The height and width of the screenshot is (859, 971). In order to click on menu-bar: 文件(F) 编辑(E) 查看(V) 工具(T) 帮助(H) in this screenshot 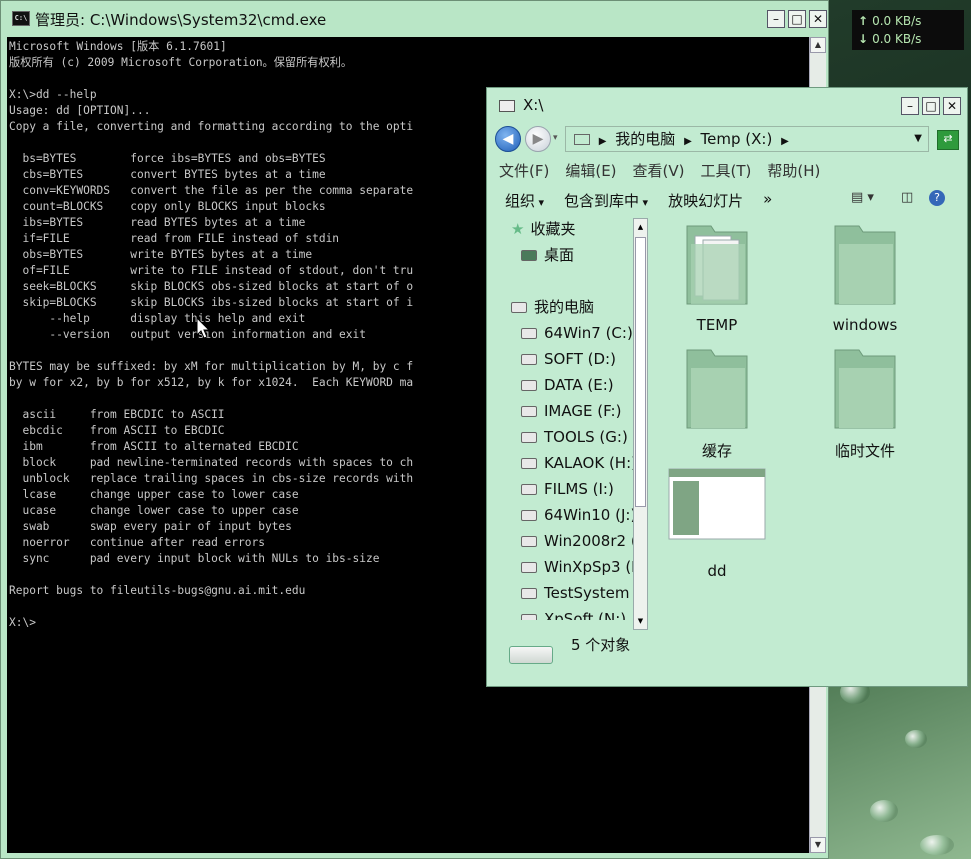, I will do `click(659, 170)`.